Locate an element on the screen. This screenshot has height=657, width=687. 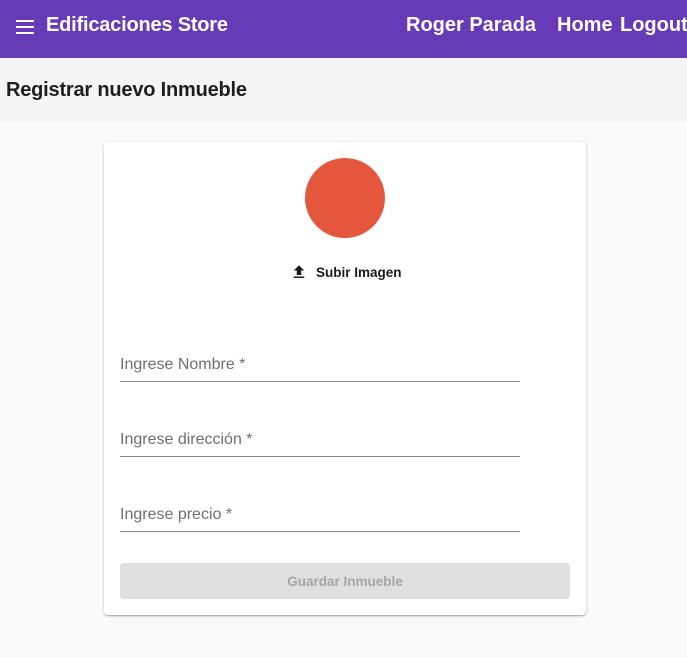
upload-icon is located at coordinates (299, 271).